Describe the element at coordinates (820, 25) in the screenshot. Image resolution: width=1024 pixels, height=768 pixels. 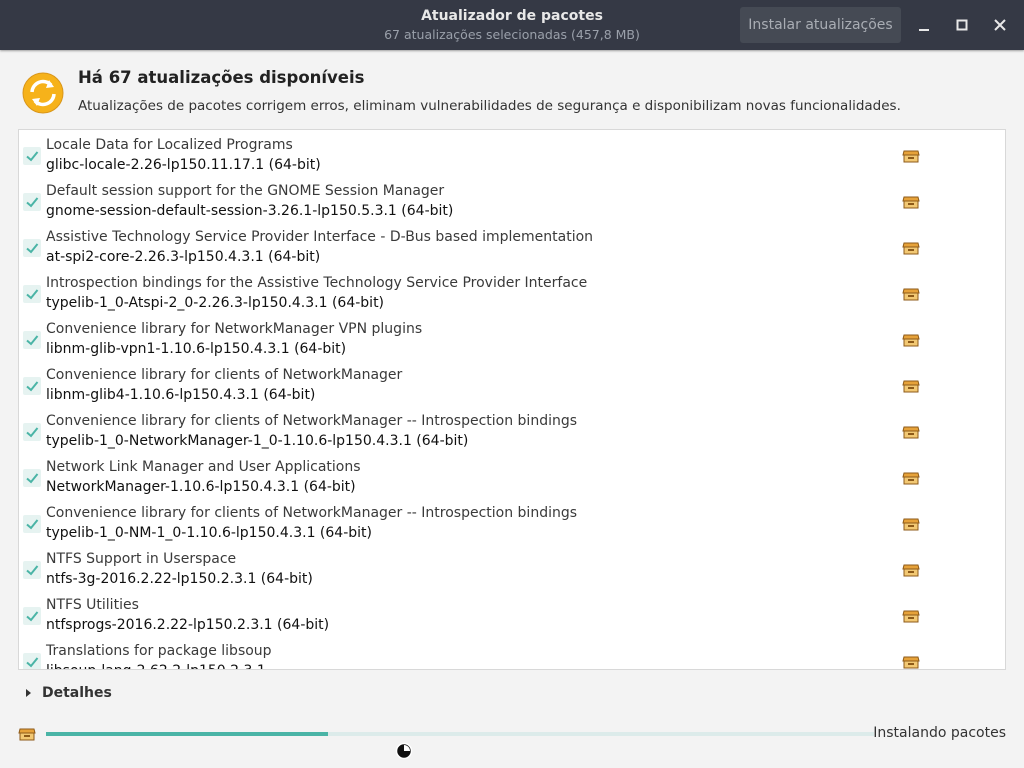
I see `install-updates-button: Instalar atualizações` at that location.